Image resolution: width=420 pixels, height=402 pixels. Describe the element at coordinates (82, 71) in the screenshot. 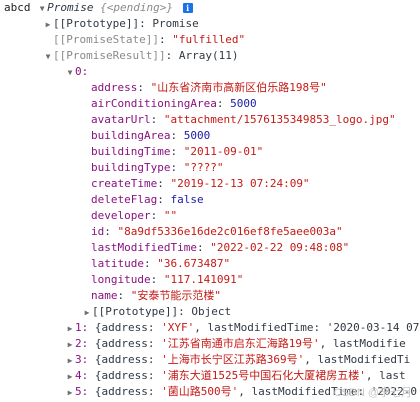

I see `item-index: 0:` at that location.